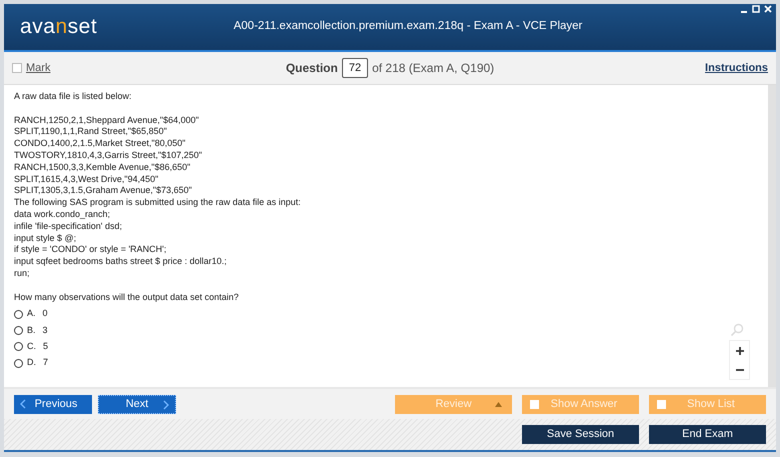 The width and height of the screenshot is (780, 457). What do you see at coordinates (31, 346) in the screenshot?
I see `option-letter: C.` at bounding box center [31, 346].